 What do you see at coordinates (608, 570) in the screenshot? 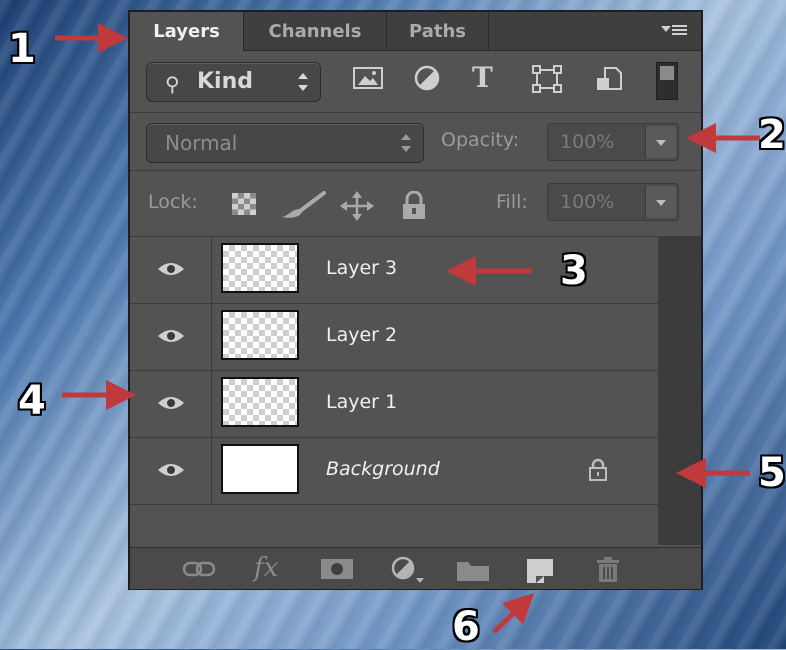
I see `delete-layer-icon` at bounding box center [608, 570].